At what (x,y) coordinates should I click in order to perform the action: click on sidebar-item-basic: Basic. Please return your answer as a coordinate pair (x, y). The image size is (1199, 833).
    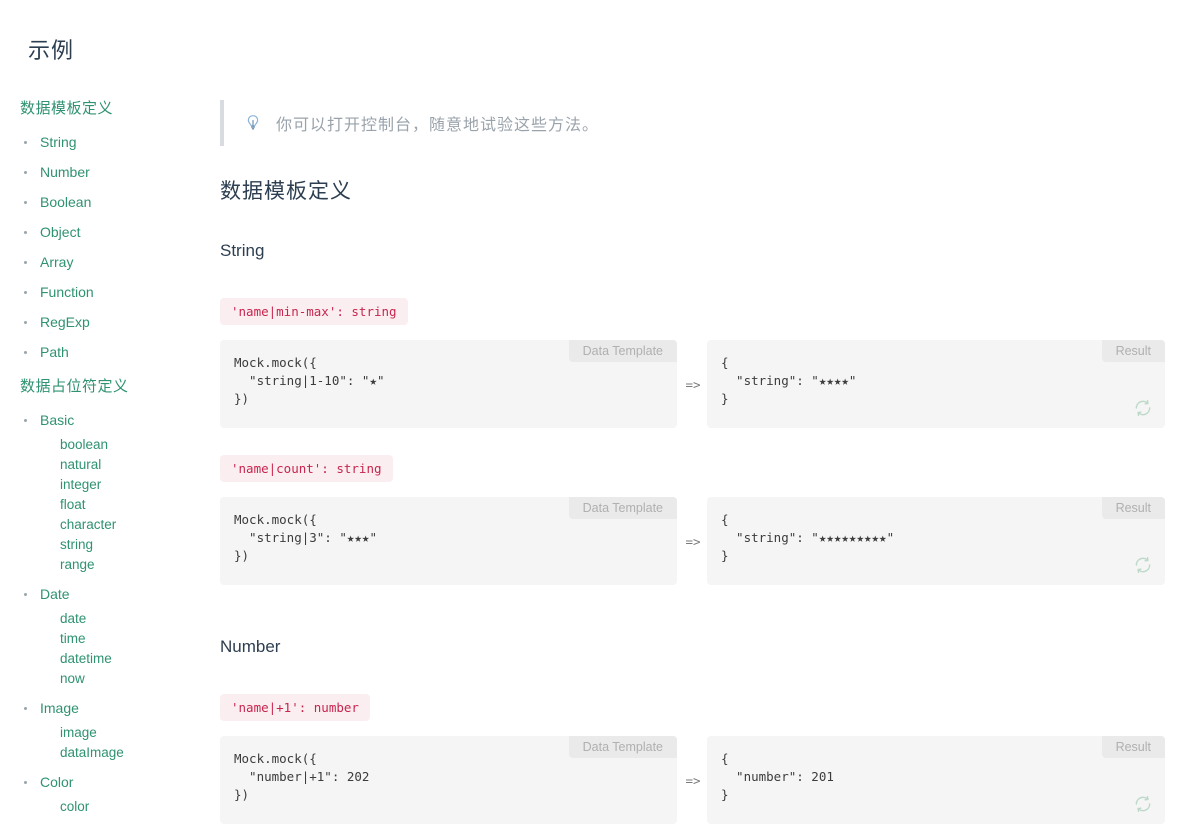
    Looking at the image, I should click on (110, 420).